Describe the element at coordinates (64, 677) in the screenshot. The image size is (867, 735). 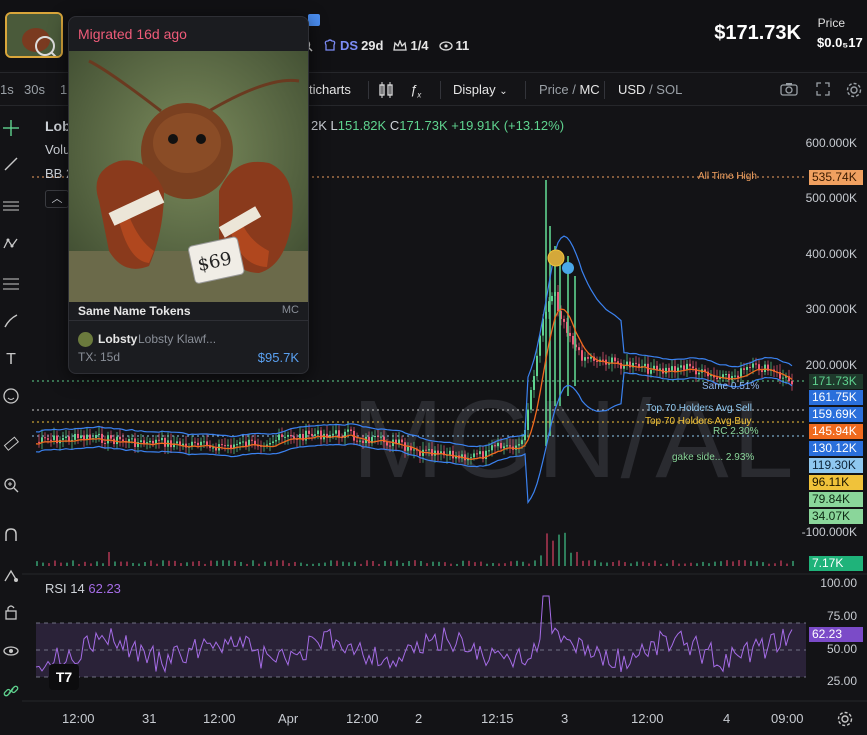
I see `tradingview-logo: T7` at that location.